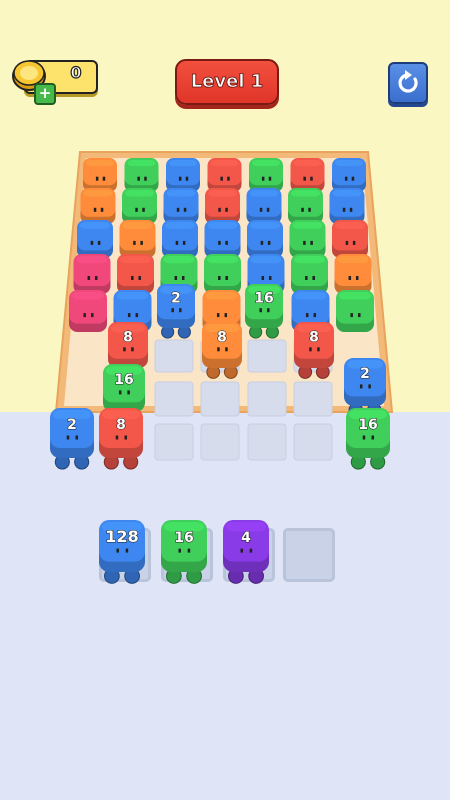 The height and width of the screenshot is (800, 450). What do you see at coordinates (72, 439) in the screenshot?
I see `numbered-cube: 2` at bounding box center [72, 439].